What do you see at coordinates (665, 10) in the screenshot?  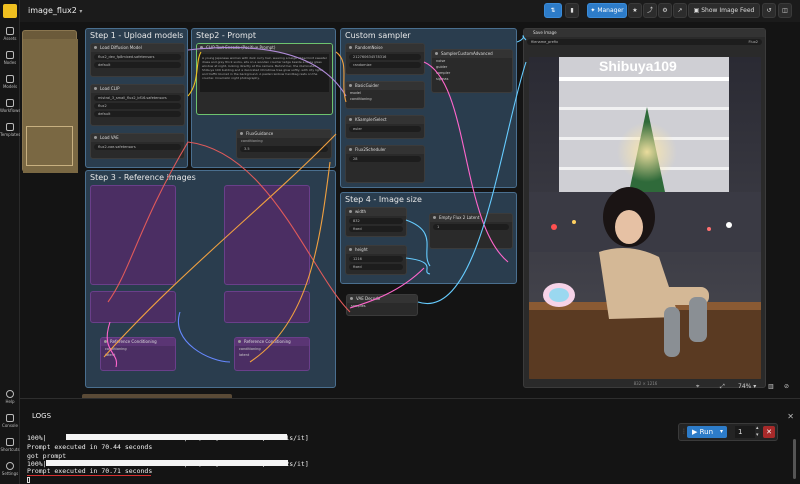 I see `settings-icon: ⚙` at bounding box center [665, 10].